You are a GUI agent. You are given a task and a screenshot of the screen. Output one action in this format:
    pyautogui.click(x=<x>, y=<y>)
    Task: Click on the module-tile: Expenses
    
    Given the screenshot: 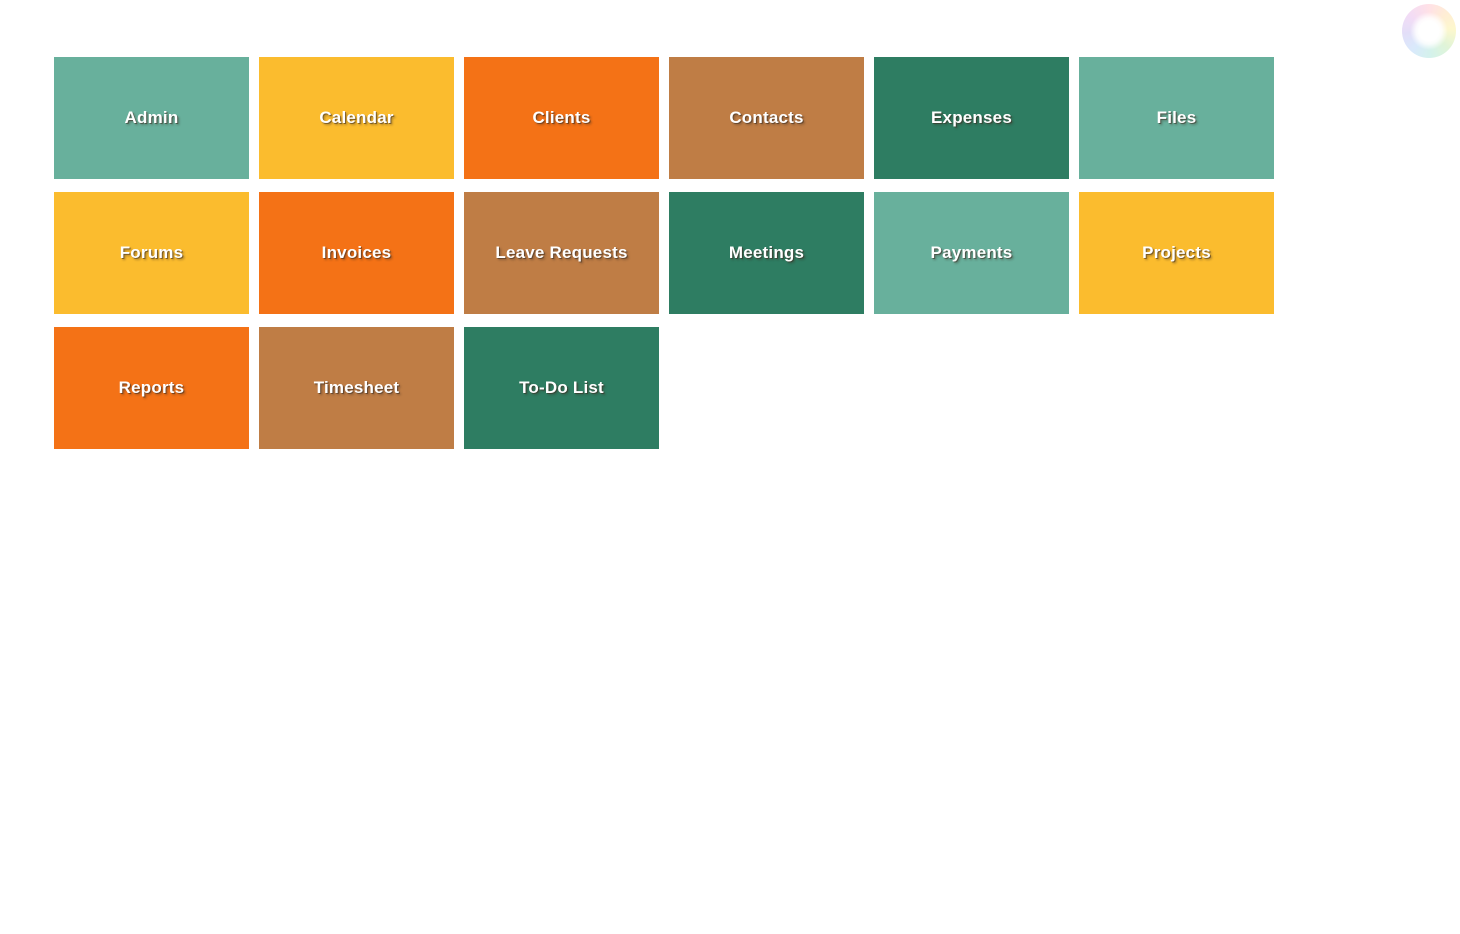 What is the action you would take?
    pyautogui.click(x=971, y=118)
    